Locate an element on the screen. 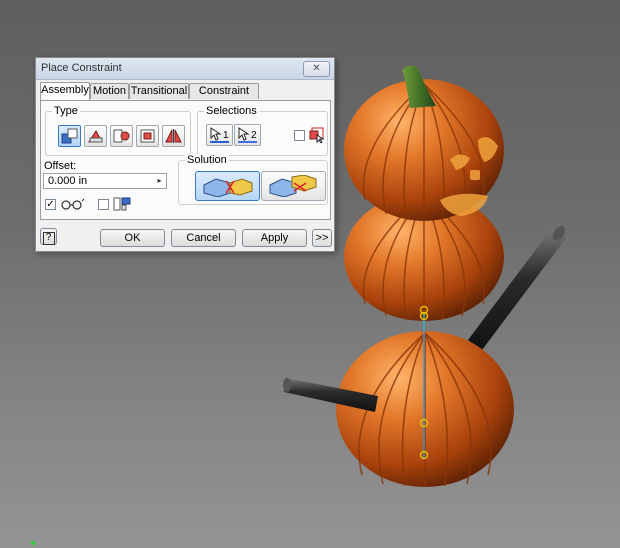  close-button: ✕ is located at coordinates (316, 69).